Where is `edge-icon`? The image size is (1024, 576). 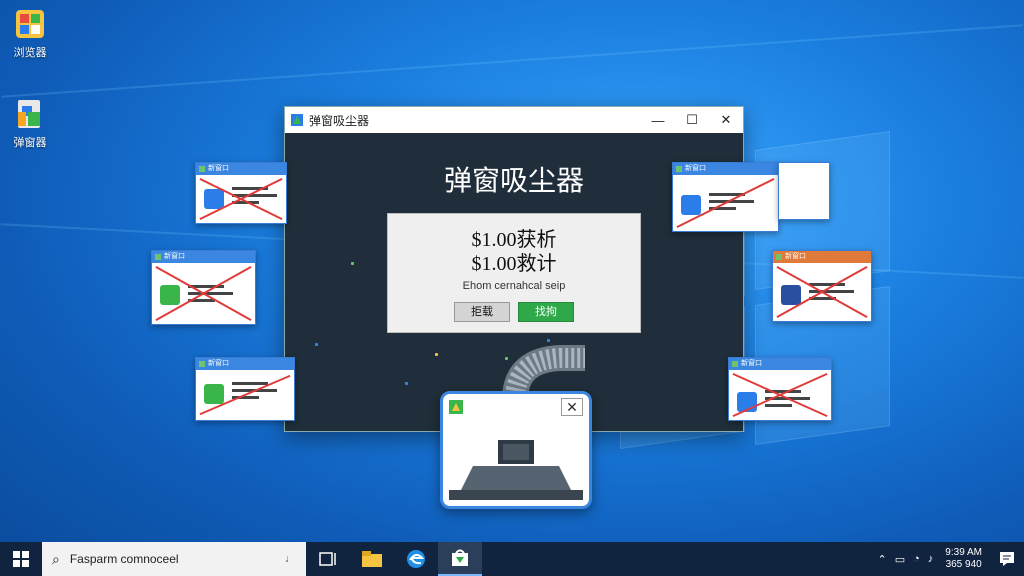
edge-icon is located at coordinates (416, 559).